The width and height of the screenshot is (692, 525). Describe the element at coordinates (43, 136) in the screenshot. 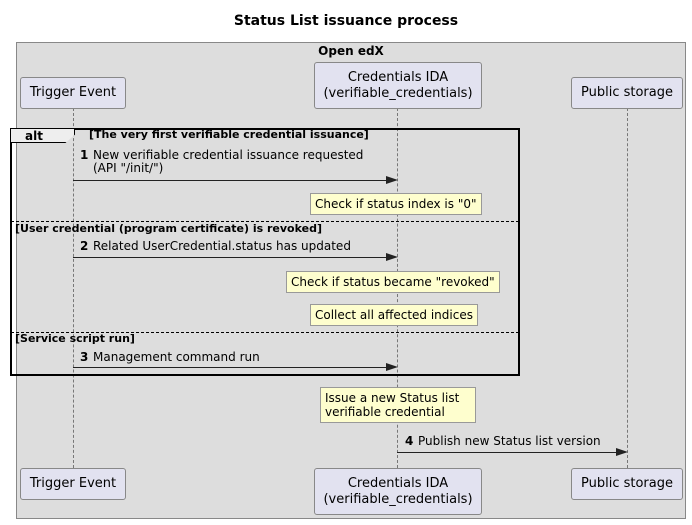

I see `alt-keyword-tab: alt` at that location.